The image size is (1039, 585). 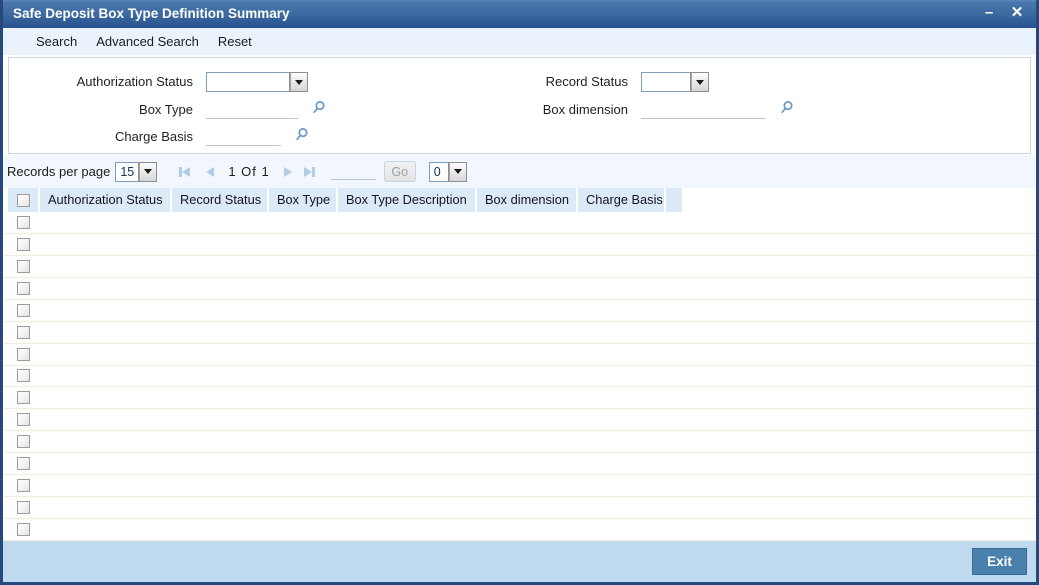 I want to click on select-all-cell, so click(x=23, y=200).